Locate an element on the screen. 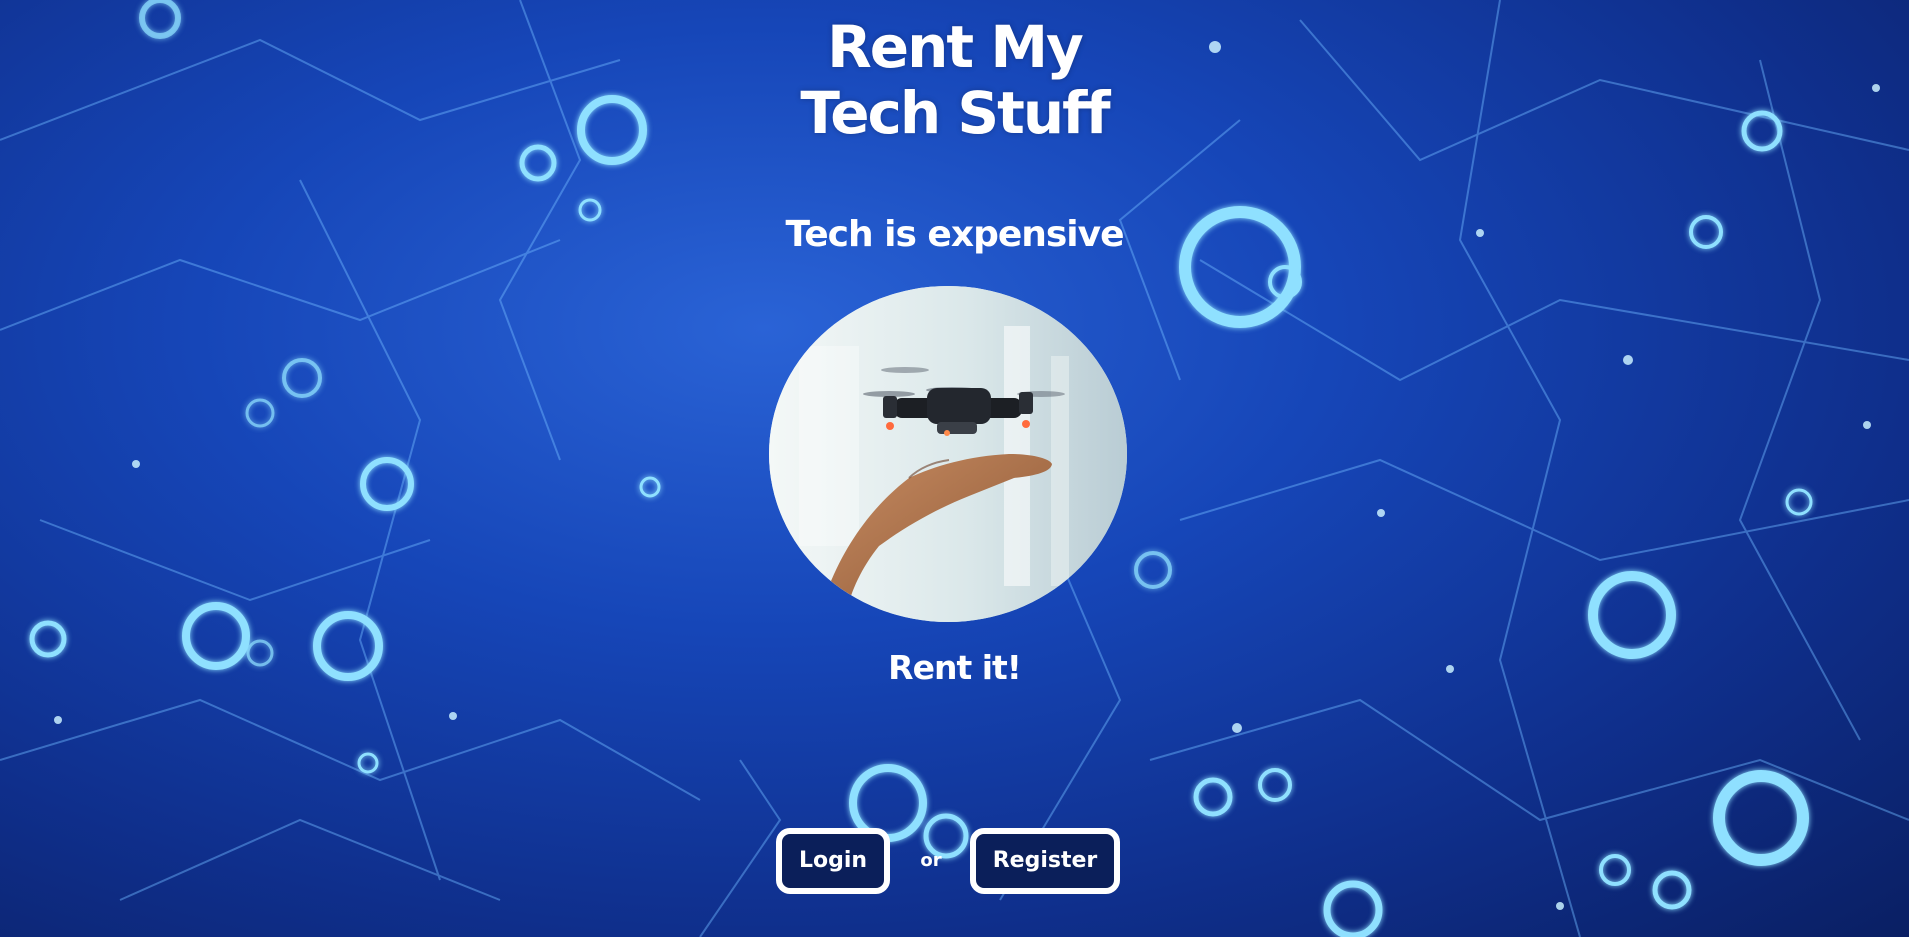 The image size is (1909, 937). hero-drone-image is located at coordinates (948, 454).